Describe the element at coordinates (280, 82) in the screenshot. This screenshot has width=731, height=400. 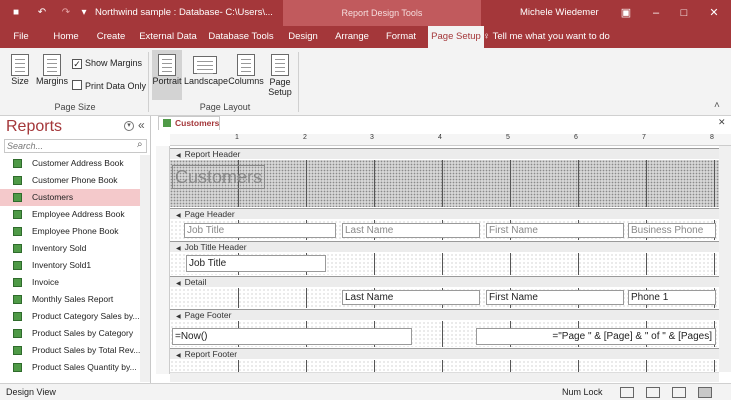
I see `page-setup-label-line1: Page` at that location.